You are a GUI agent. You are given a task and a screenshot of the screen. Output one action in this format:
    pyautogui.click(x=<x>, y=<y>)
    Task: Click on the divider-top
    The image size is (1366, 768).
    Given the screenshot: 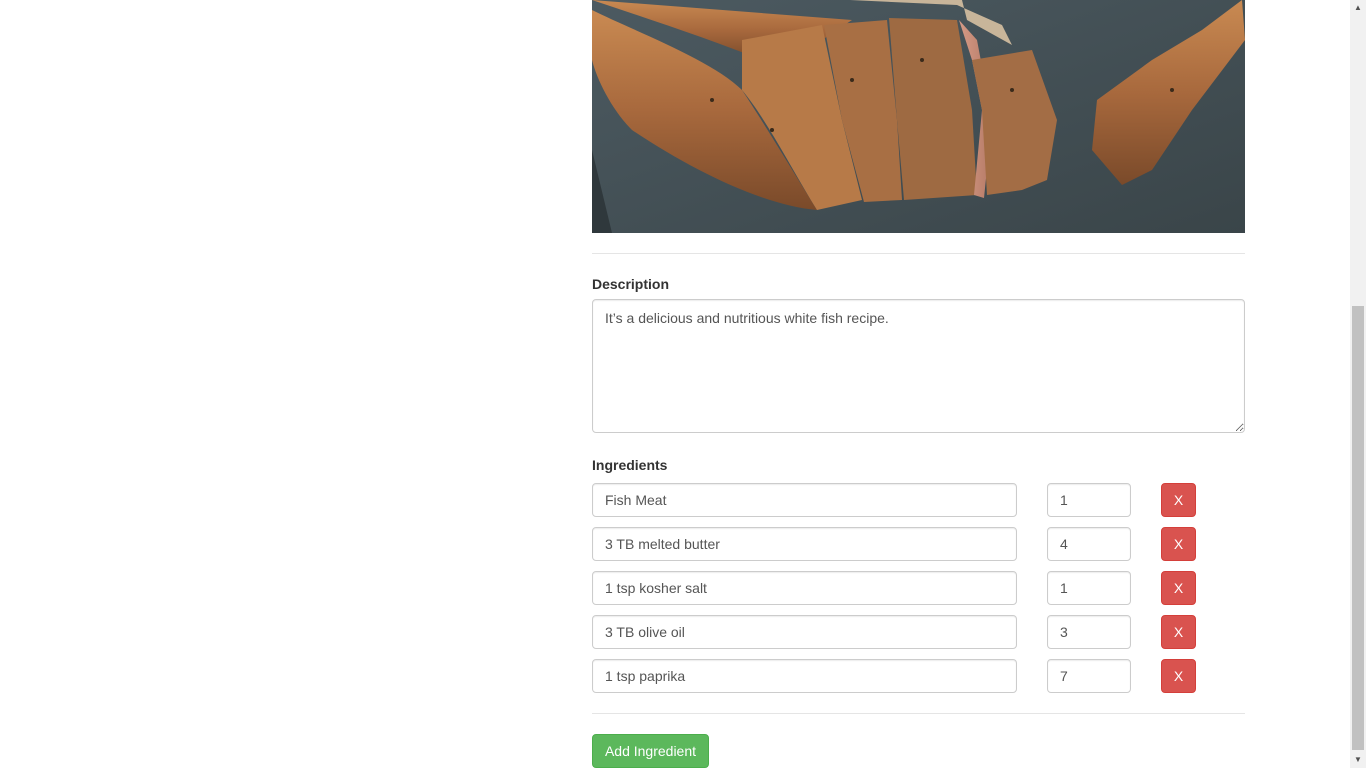 What is the action you would take?
    pyautogui.click(x=918, y=253)
    